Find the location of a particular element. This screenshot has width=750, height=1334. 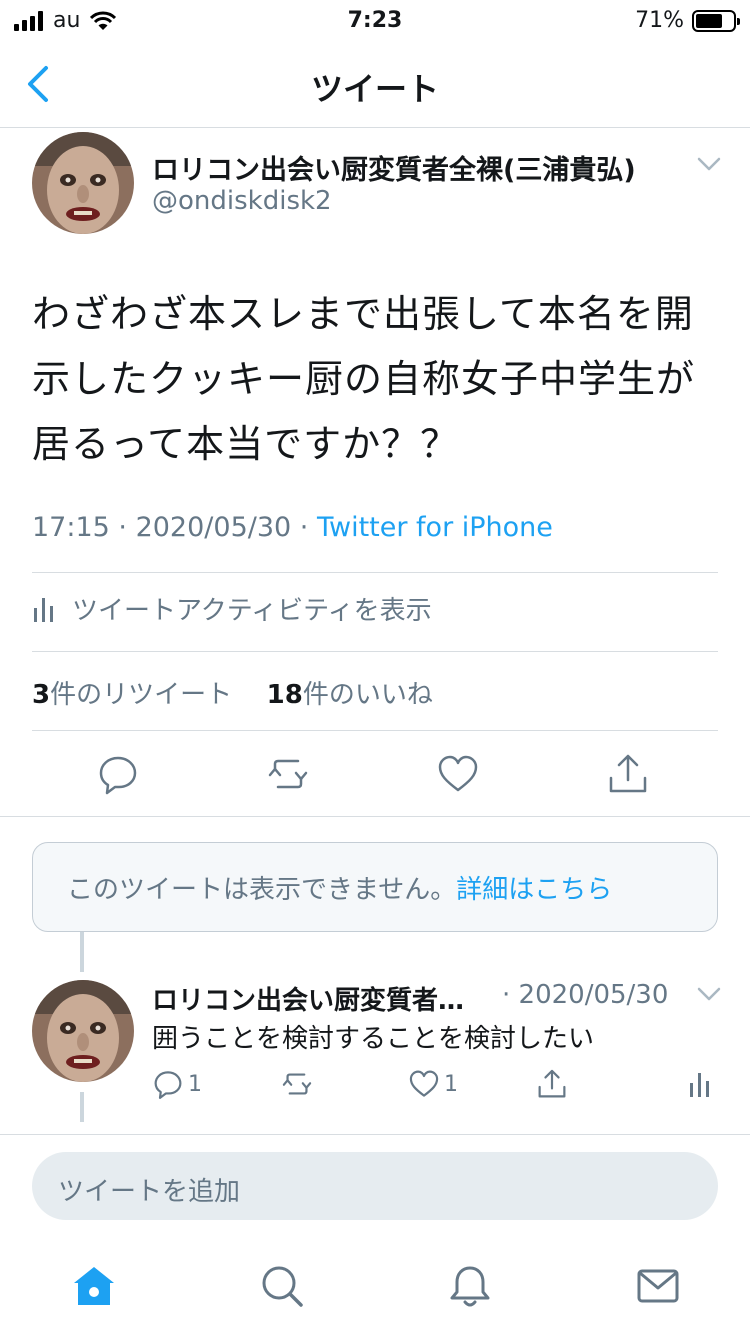

tweet-activity-link: ツイートアクティビティを表示 is located at coordinates (232, 608).